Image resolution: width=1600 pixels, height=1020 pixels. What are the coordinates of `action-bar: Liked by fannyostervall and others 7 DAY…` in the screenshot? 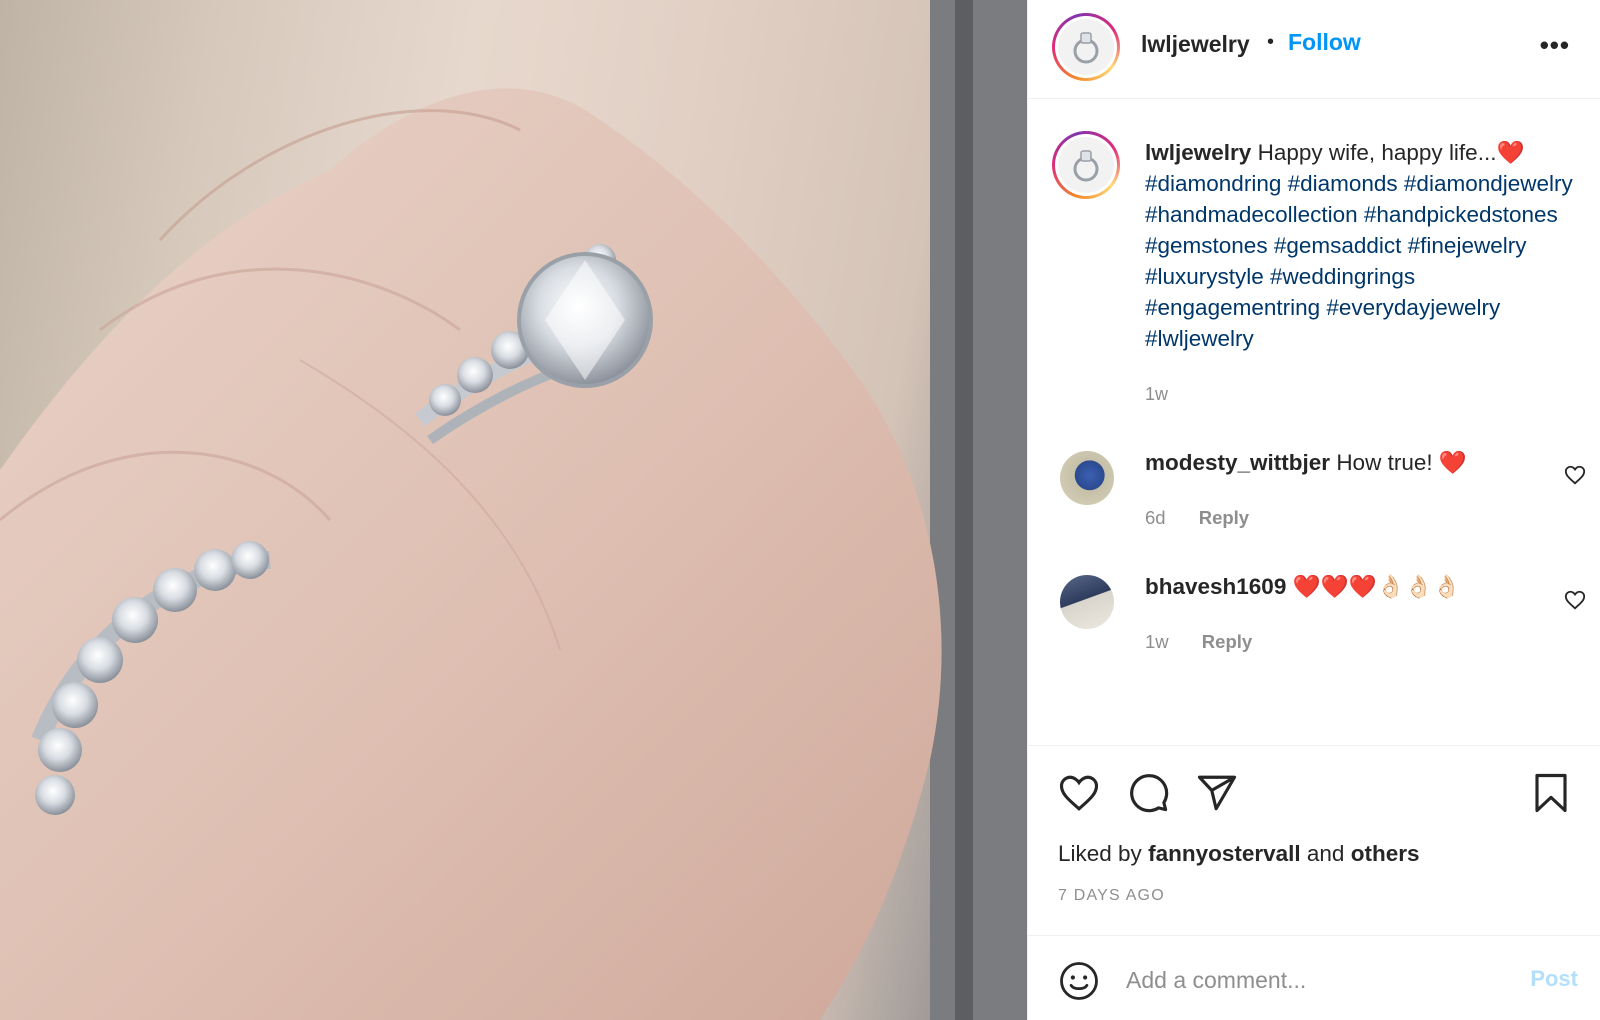 It's located at (1314, 840).